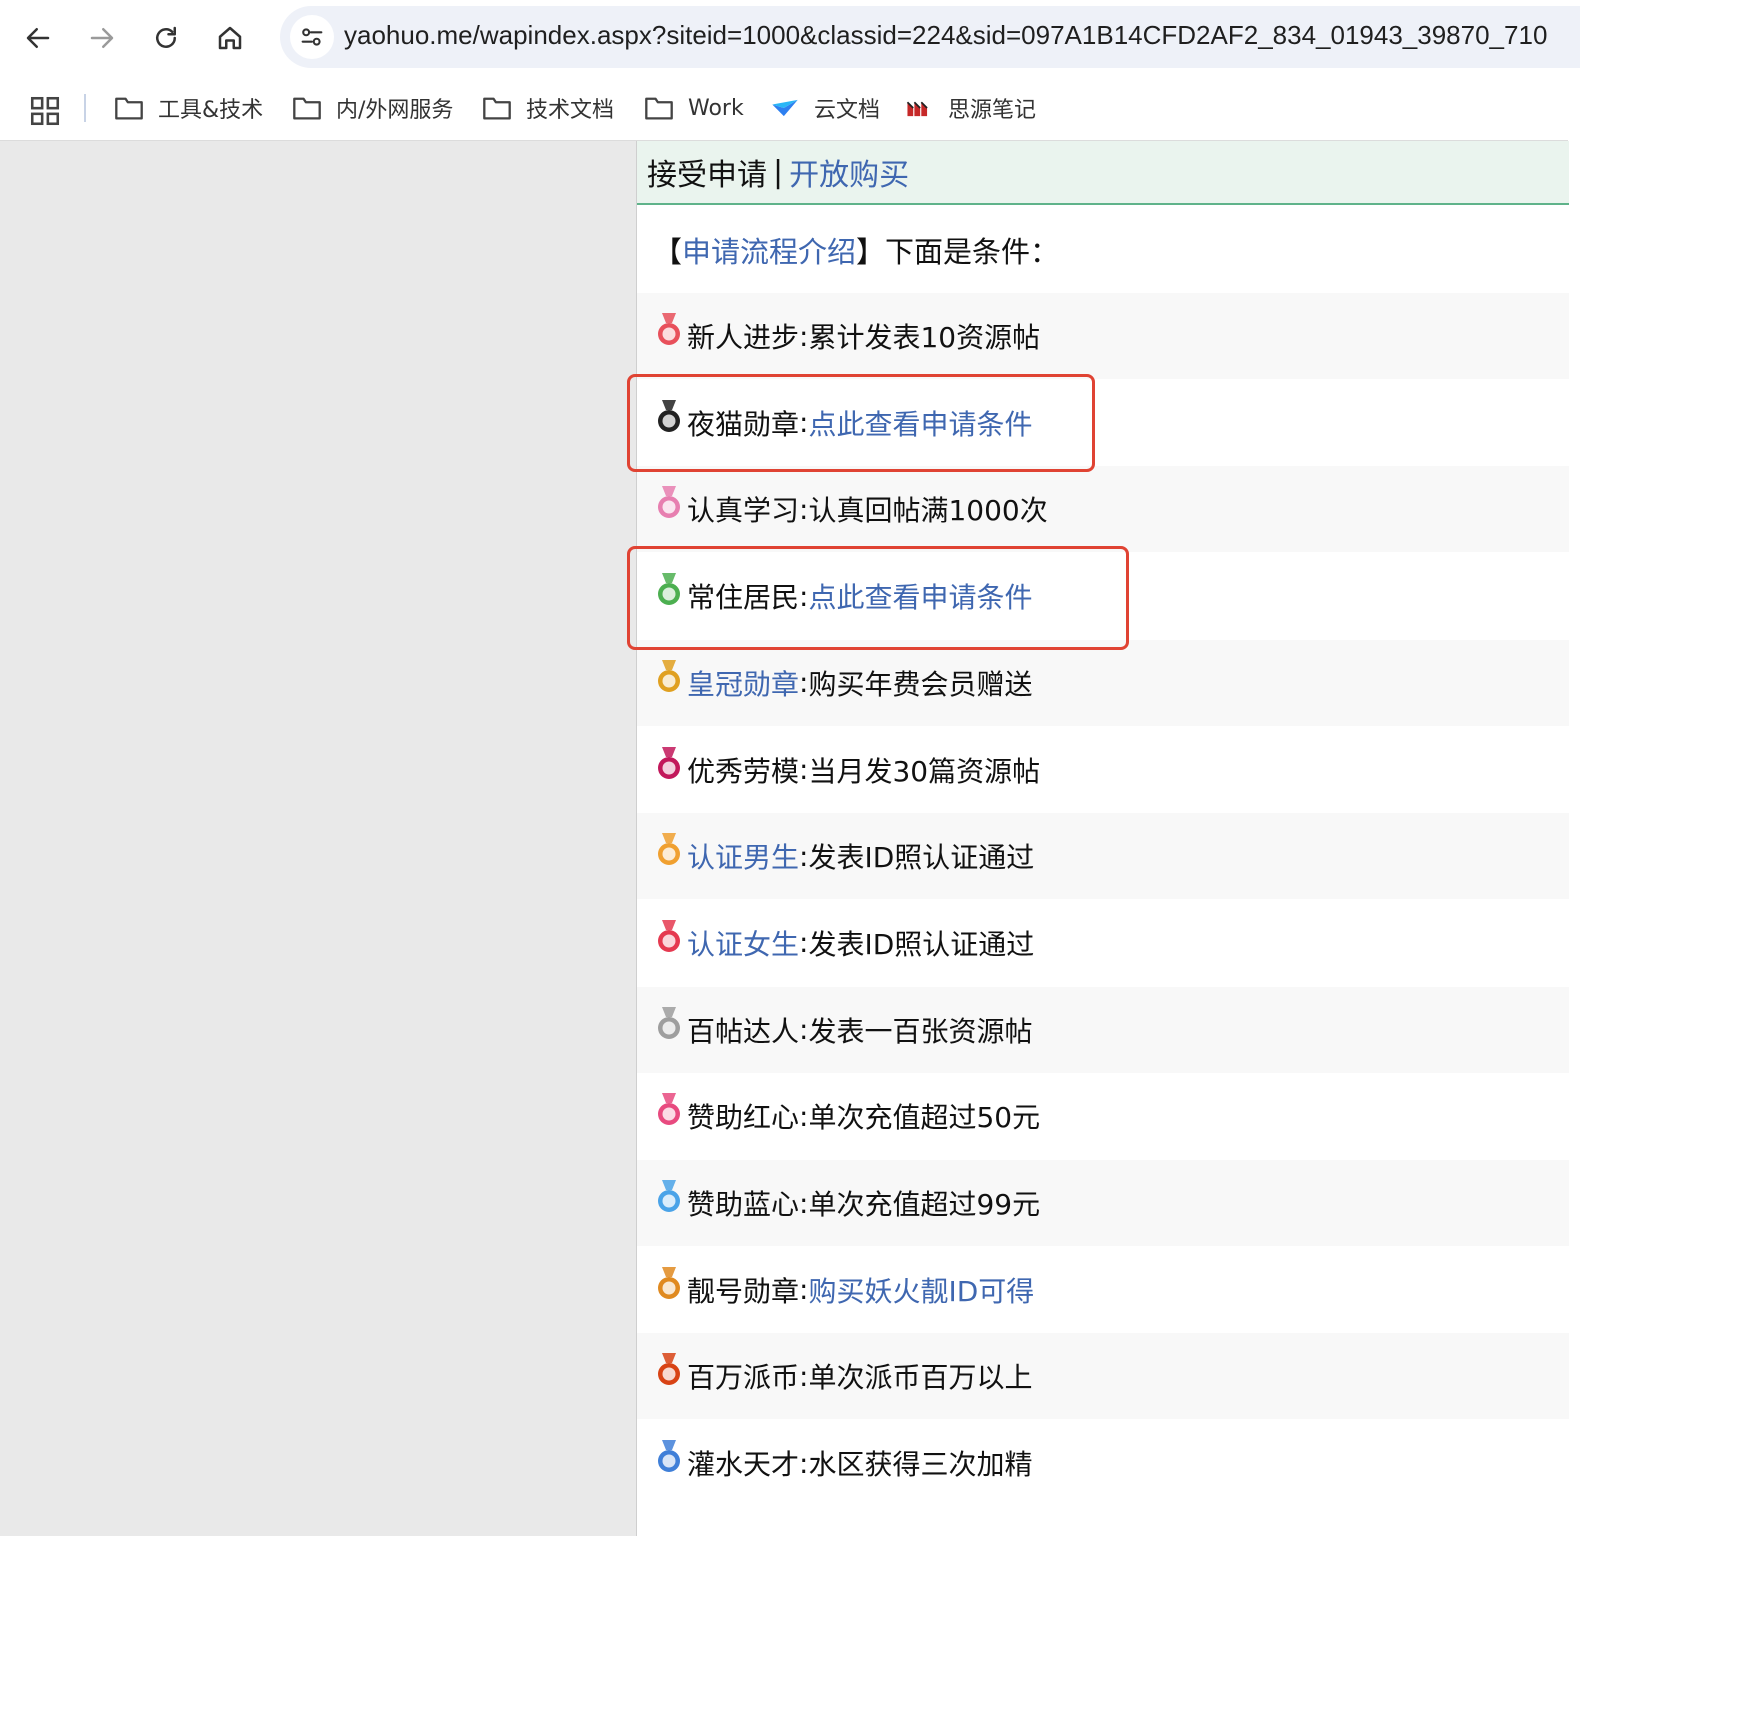  I want to click on medal-condition: 累计发表10资源帖, so click(924, 337).